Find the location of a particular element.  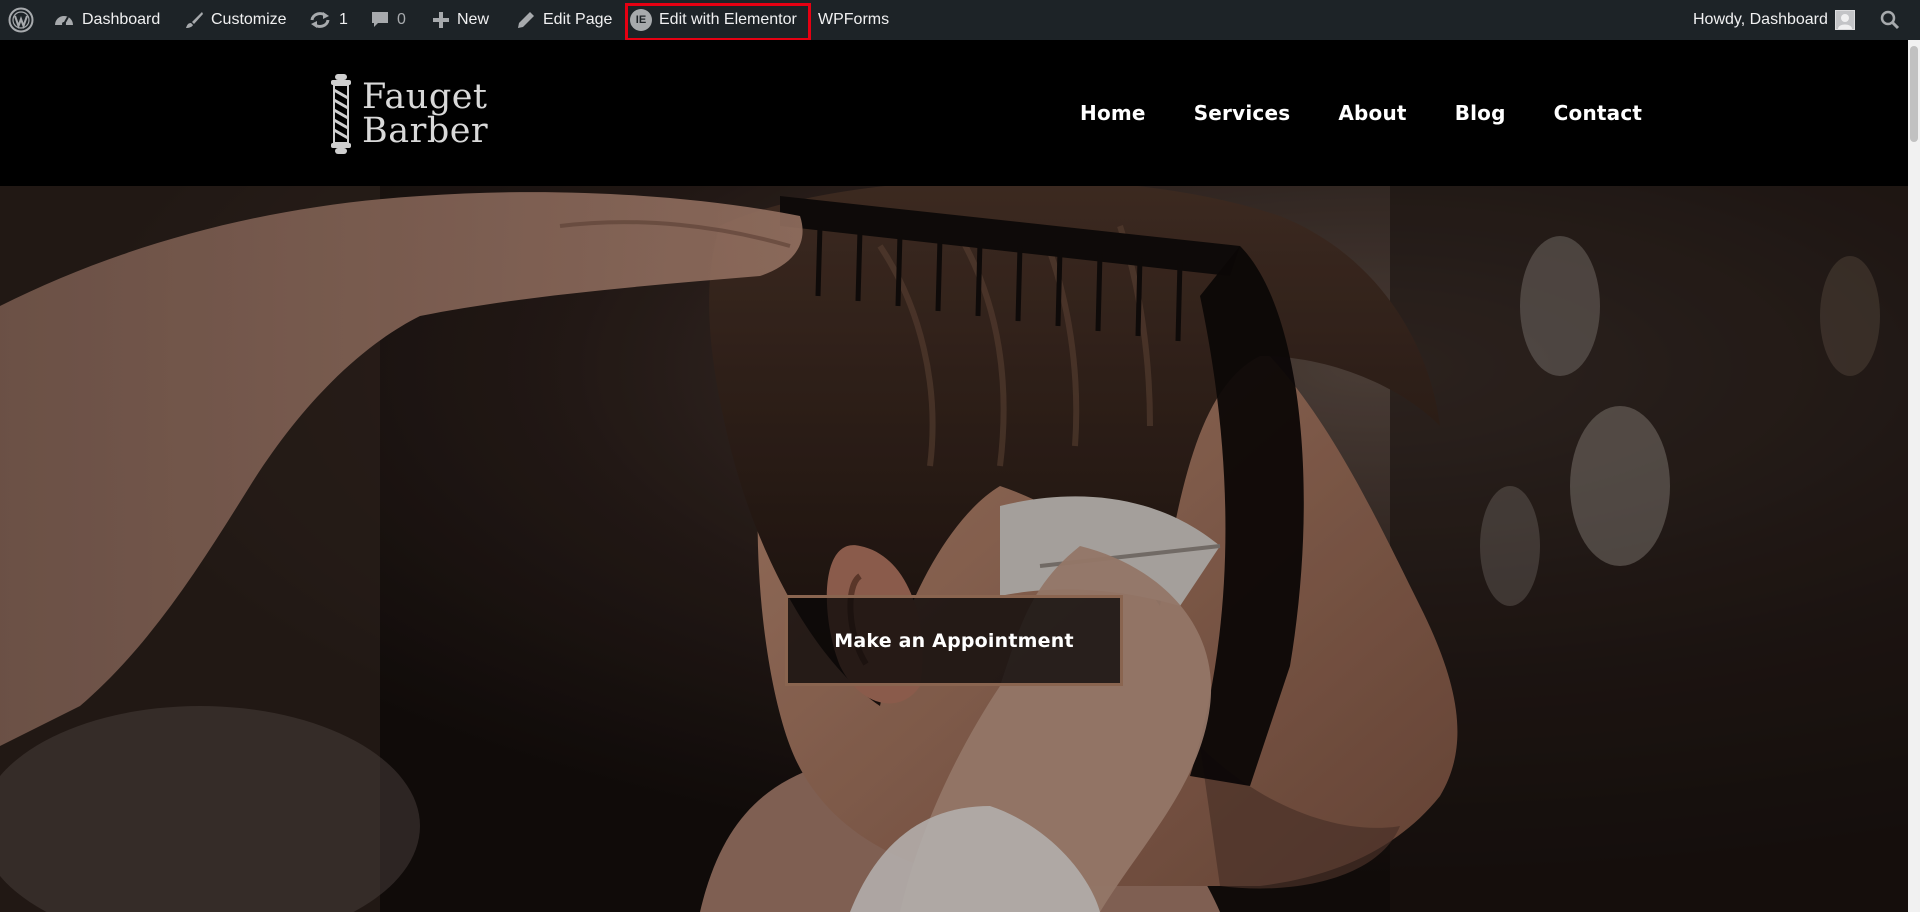

site-logo: Fauget Barber is located at coordinates (407, 114).